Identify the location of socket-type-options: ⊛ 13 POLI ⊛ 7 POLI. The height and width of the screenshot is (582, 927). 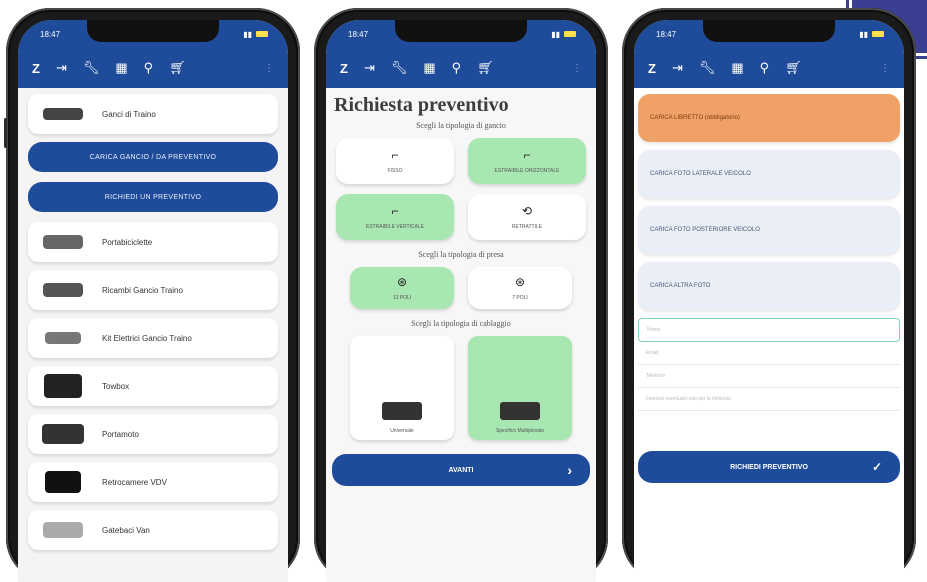
(461, 288).